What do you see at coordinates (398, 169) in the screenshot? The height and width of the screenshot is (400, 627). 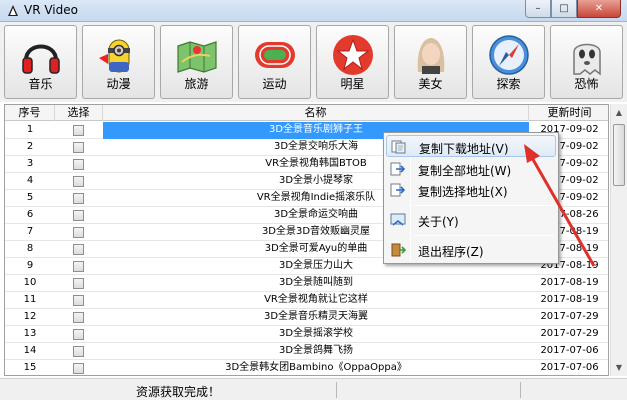 I see `copy-all-icon` at bounding box center [398, 169].